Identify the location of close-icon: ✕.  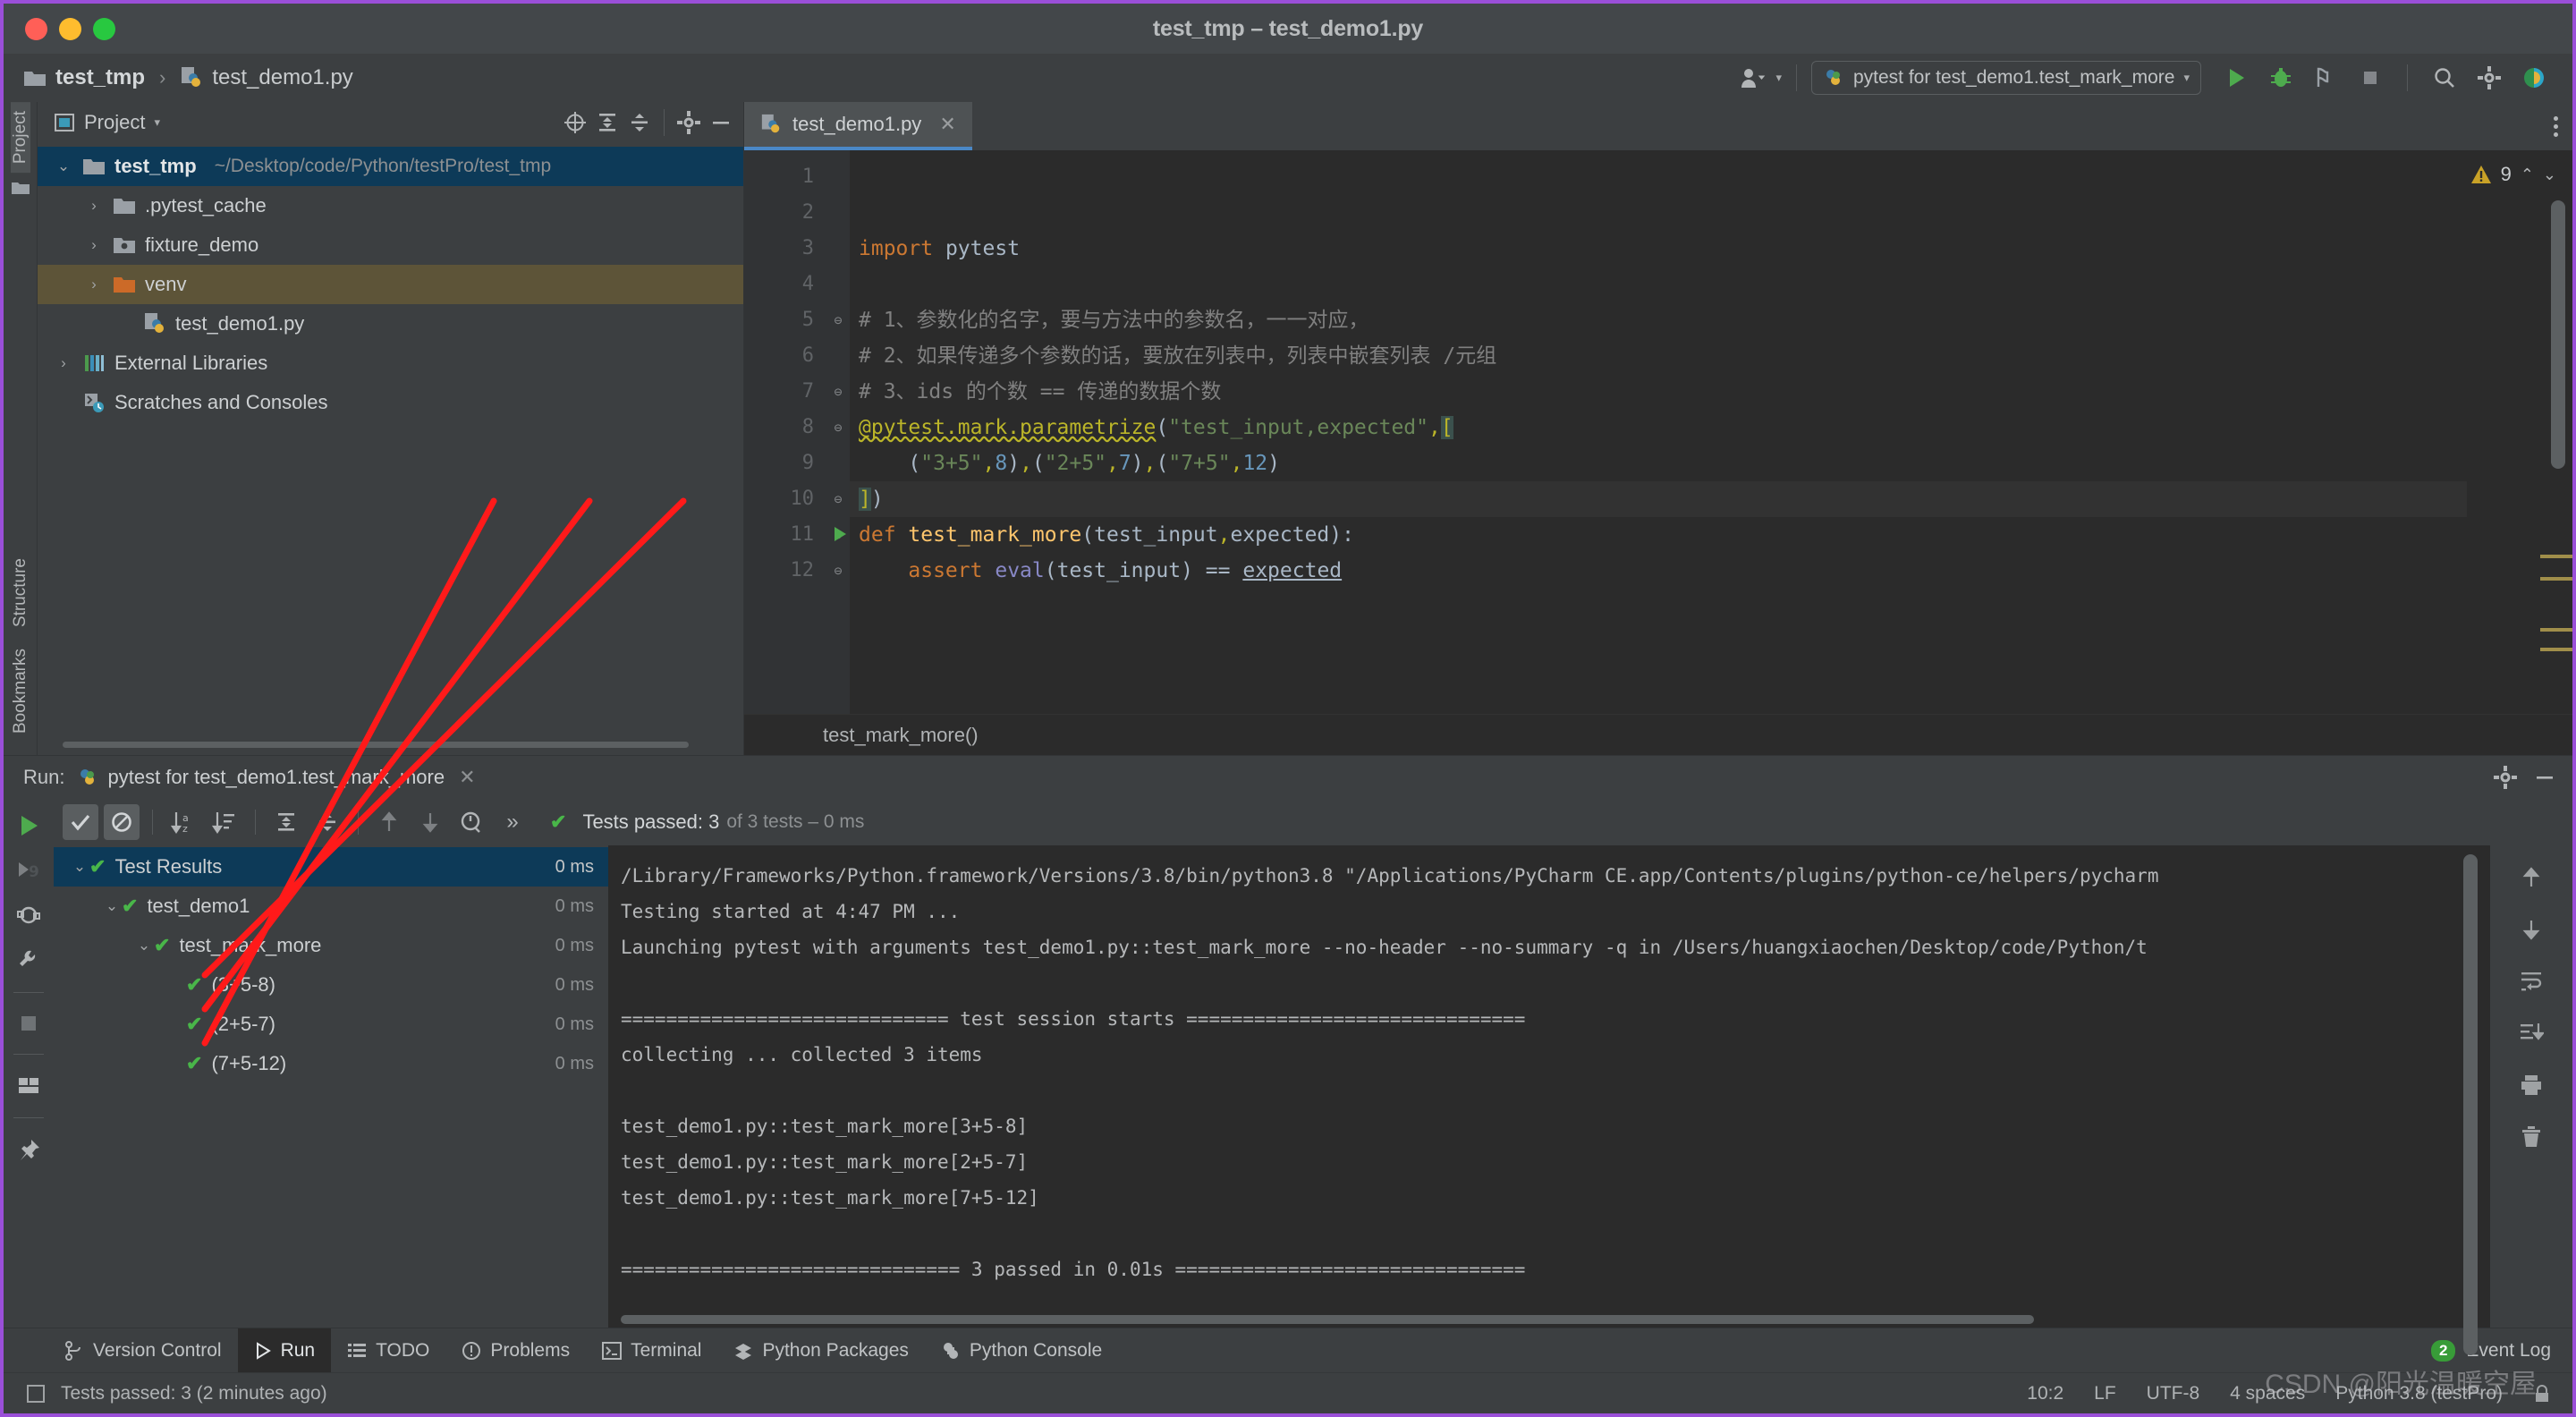
(947, 125).